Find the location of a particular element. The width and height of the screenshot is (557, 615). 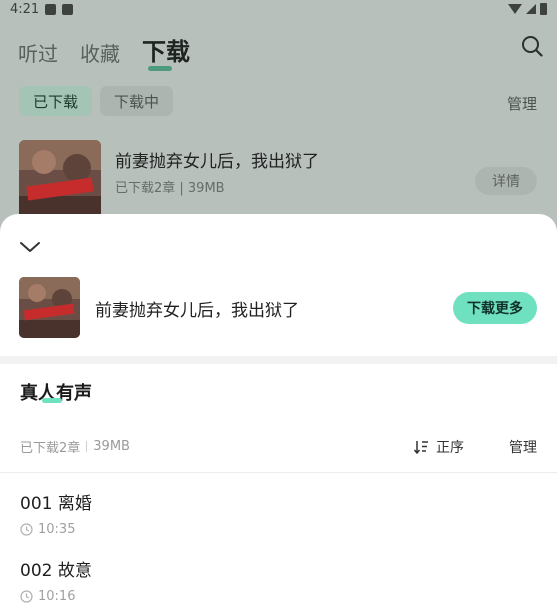

sort-button: 正序 is located at coordinates (439, 447).